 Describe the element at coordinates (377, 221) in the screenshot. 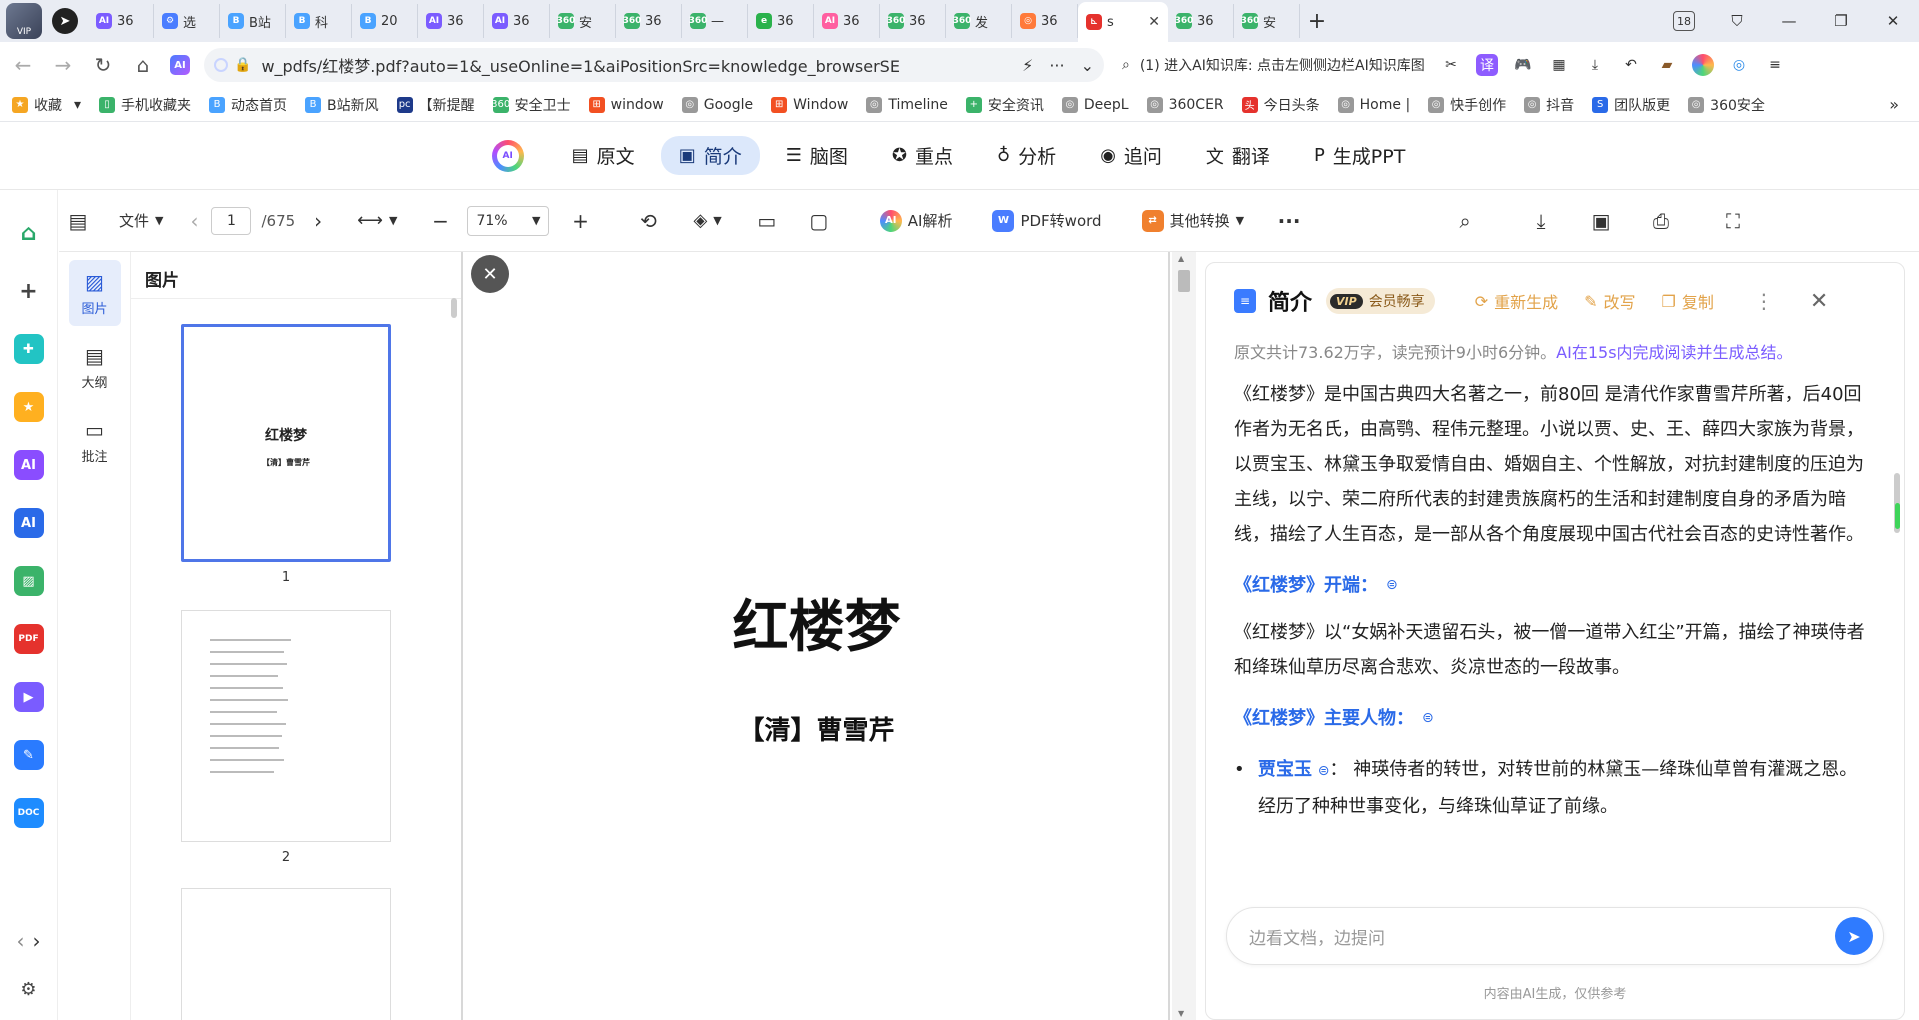

I see `fit-width-button: ⟷ ▼` at that location.